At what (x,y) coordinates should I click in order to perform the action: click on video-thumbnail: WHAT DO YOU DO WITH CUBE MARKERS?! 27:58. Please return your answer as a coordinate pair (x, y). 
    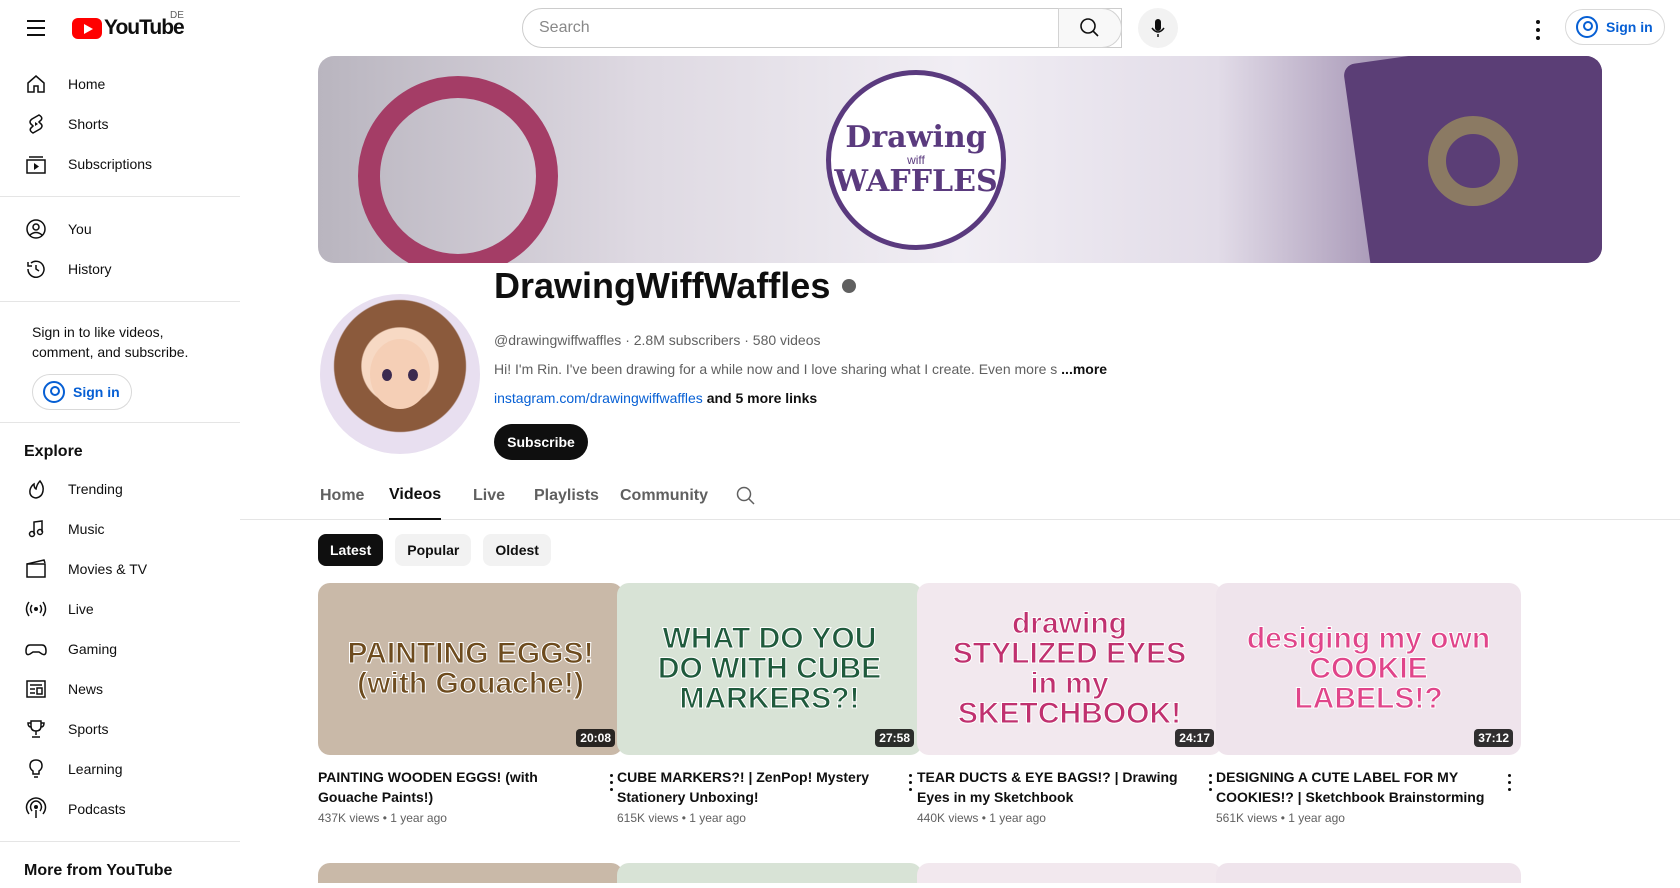
    Looking at the image, I should click on (769, 669).